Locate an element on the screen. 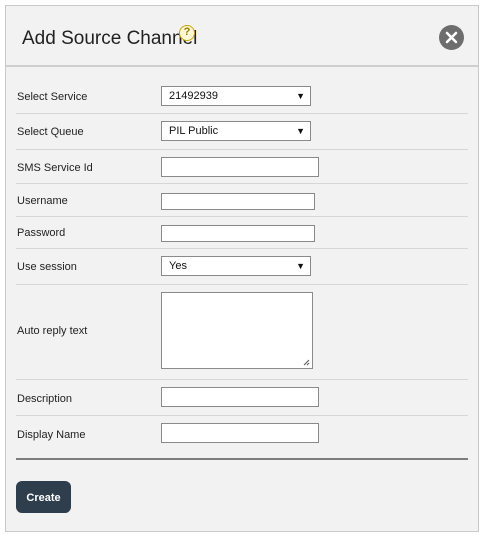 The width and height of the screenshot is (485, 538). select-service-value: 21492939 is located at coordinates (193, 96).